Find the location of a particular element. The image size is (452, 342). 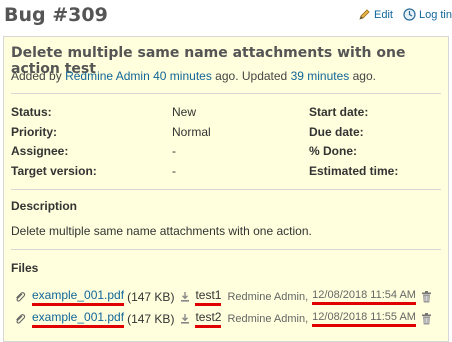

start-date-label: Start date: is located at coordinates (339, 112).